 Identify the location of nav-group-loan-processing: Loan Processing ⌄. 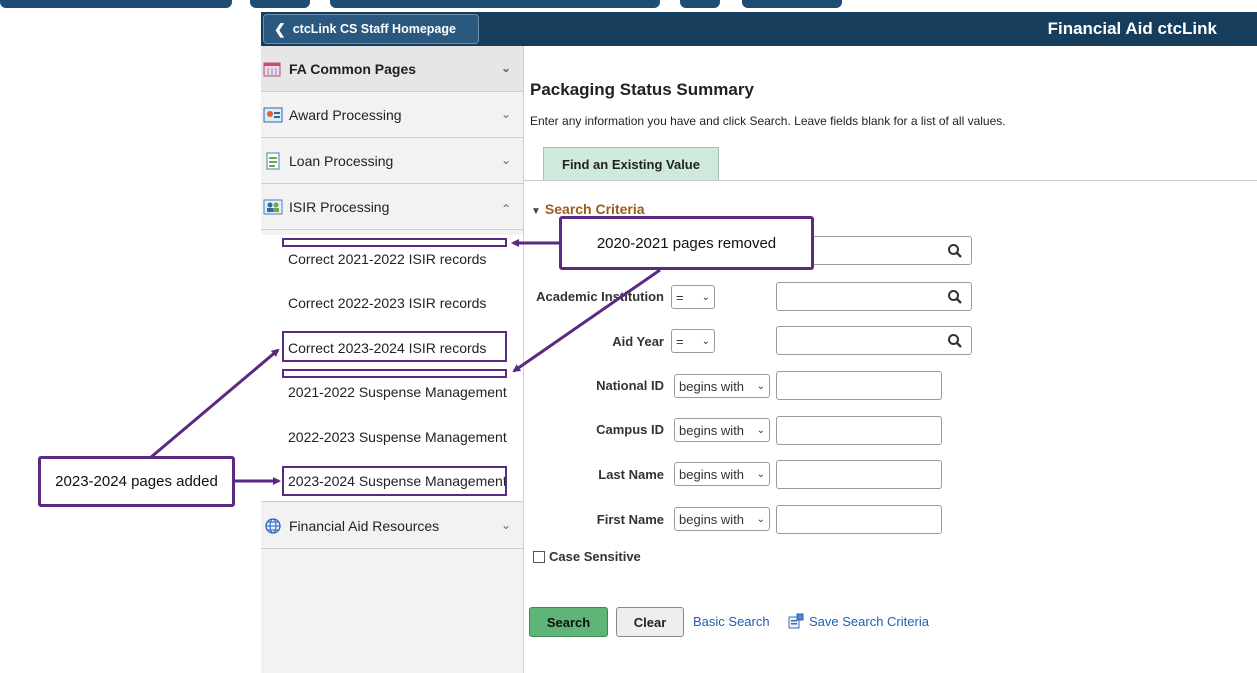
(392, 161).